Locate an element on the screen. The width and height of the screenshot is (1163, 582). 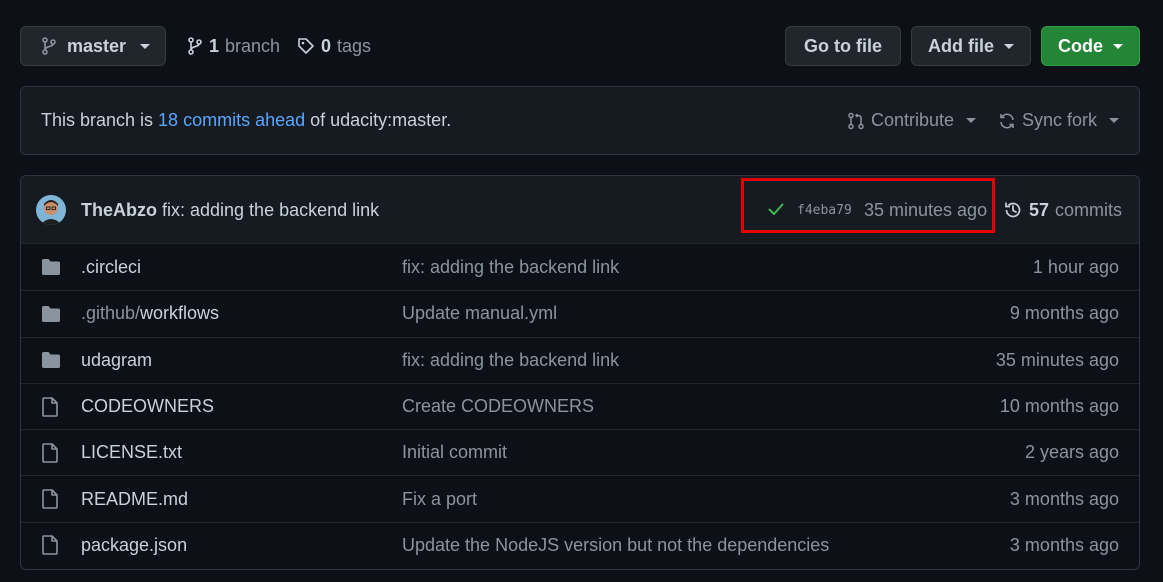
file-commit-age: 9 months ago is located at coordinates (1064, 313).